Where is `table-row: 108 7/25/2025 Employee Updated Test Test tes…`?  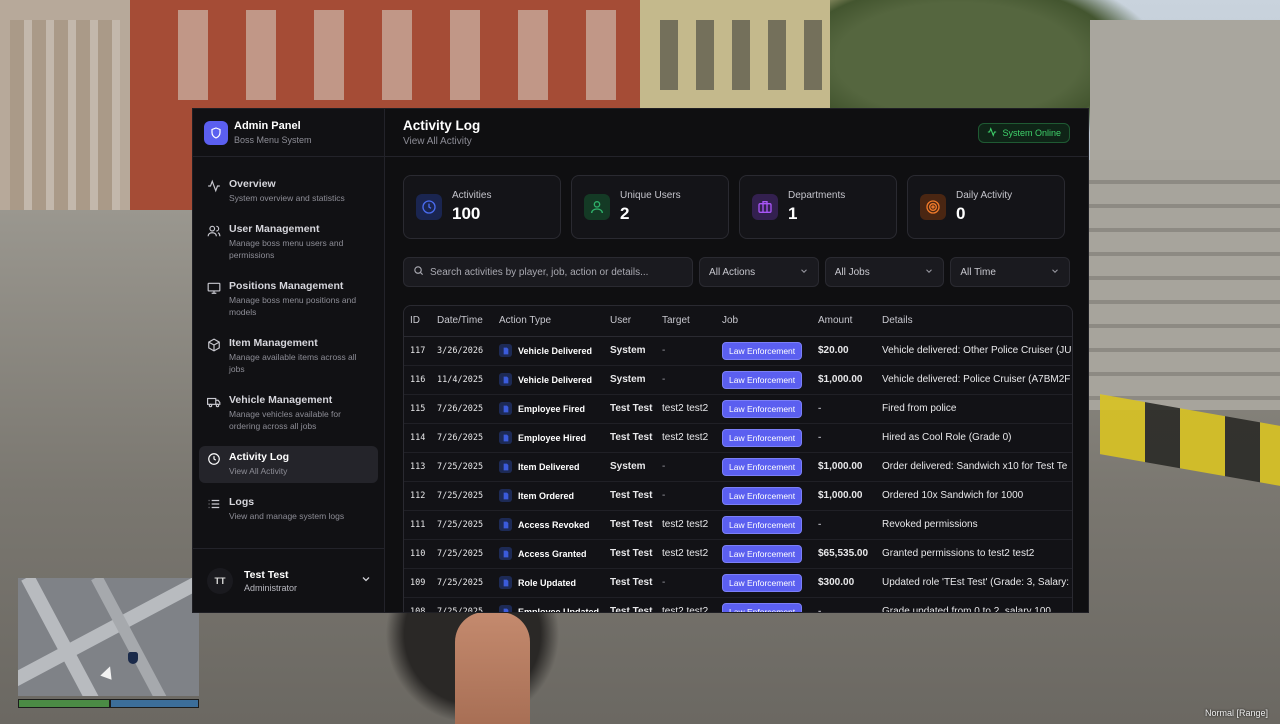
table-row: 108 7/25/2025 Employee Updated Test Test tes… is located at coordinates (738, 605).